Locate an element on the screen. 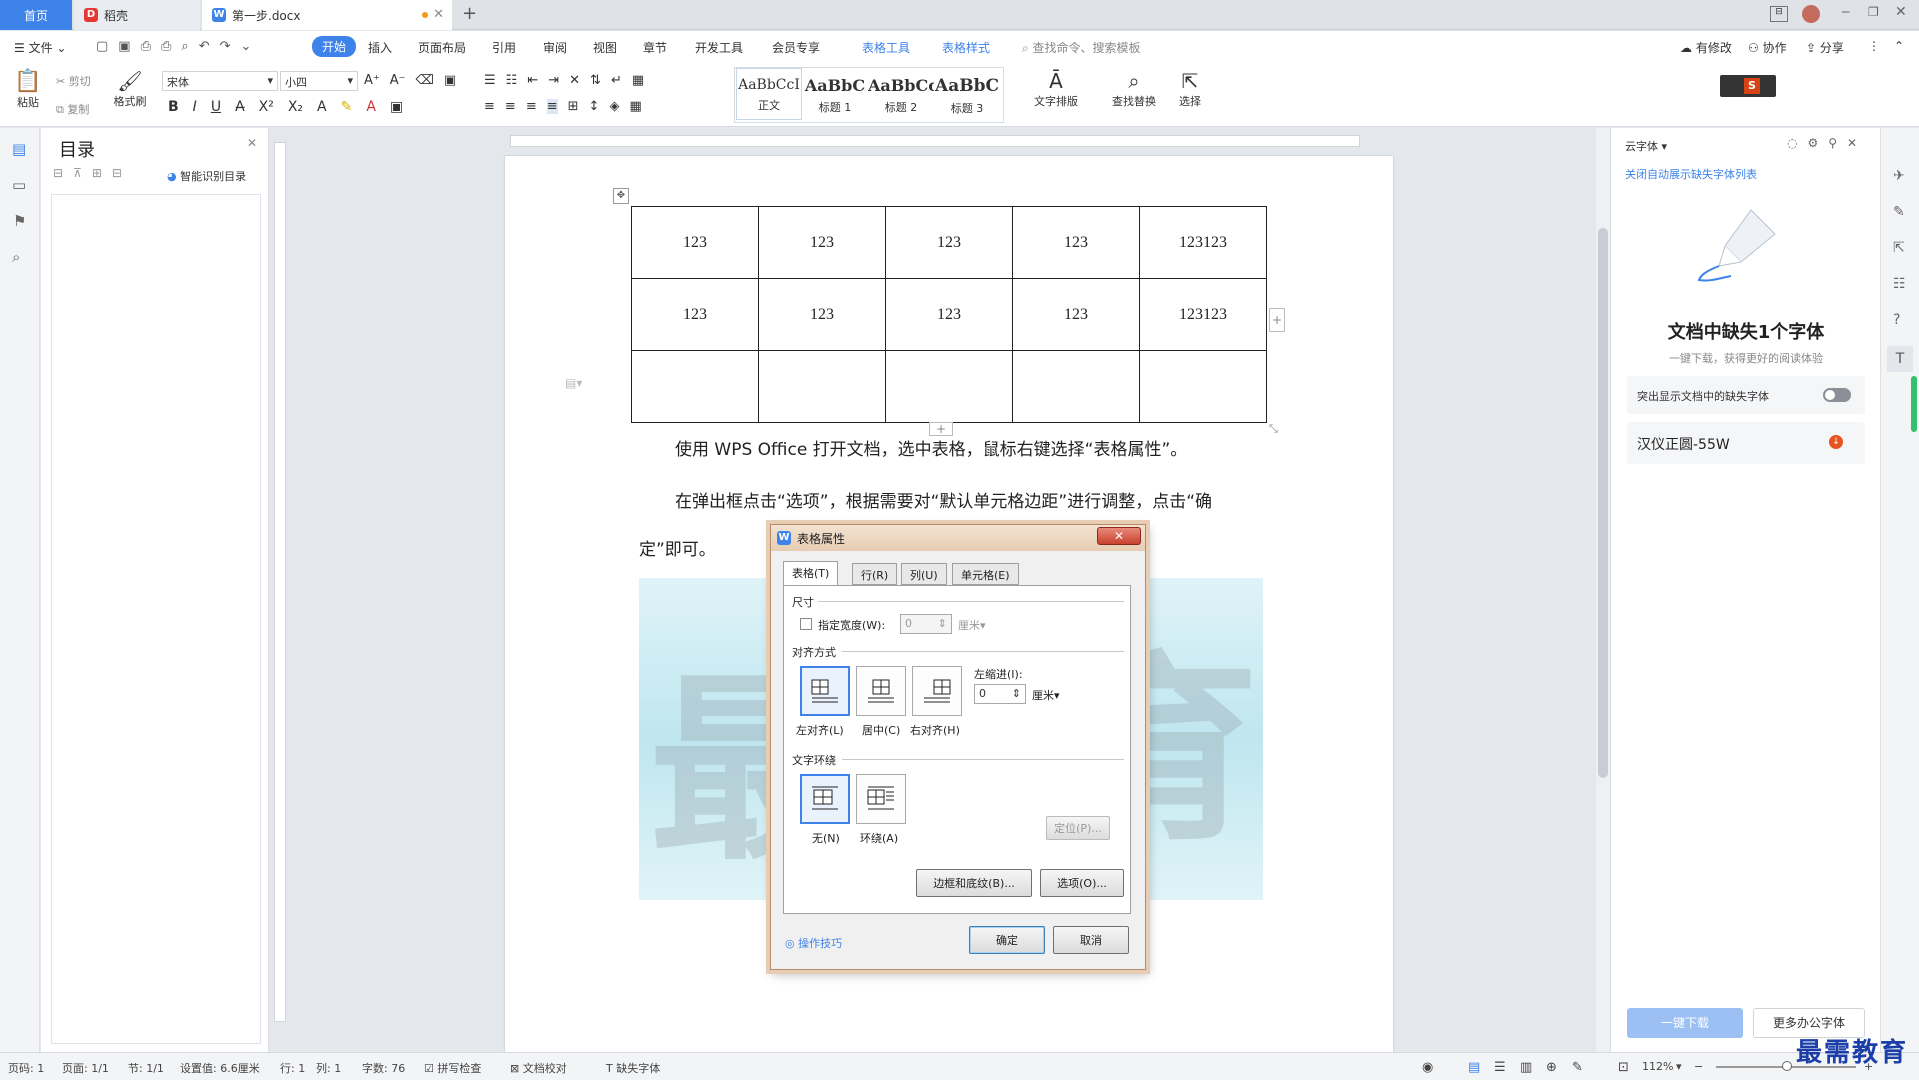  width-unit-select: 厘米▾ is located at coordinates (972, 625).